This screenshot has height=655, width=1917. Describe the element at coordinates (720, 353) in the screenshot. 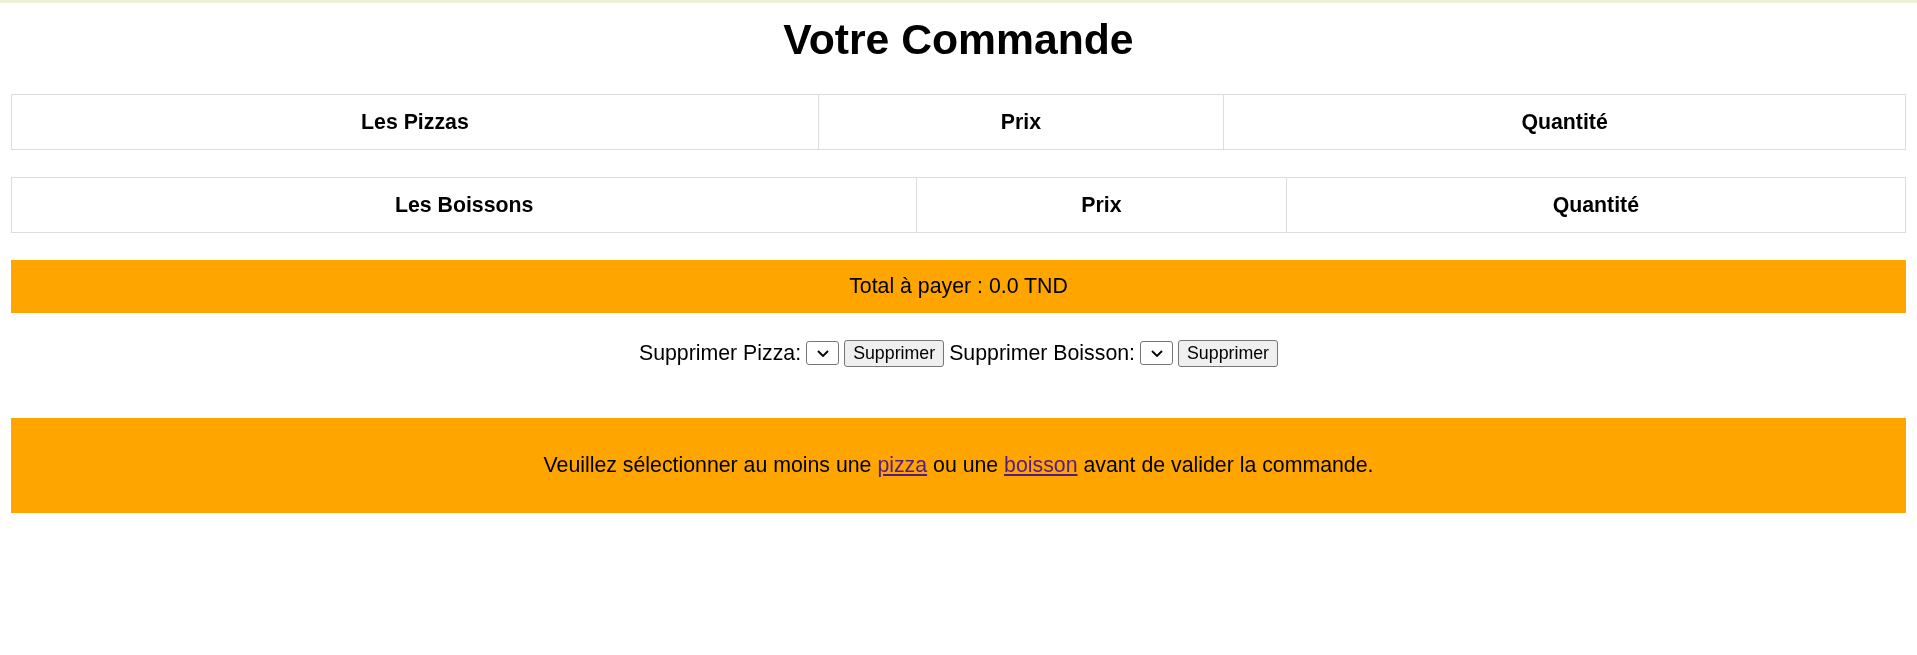

I see `remove-label: Supprimer Pizza:` at that location.